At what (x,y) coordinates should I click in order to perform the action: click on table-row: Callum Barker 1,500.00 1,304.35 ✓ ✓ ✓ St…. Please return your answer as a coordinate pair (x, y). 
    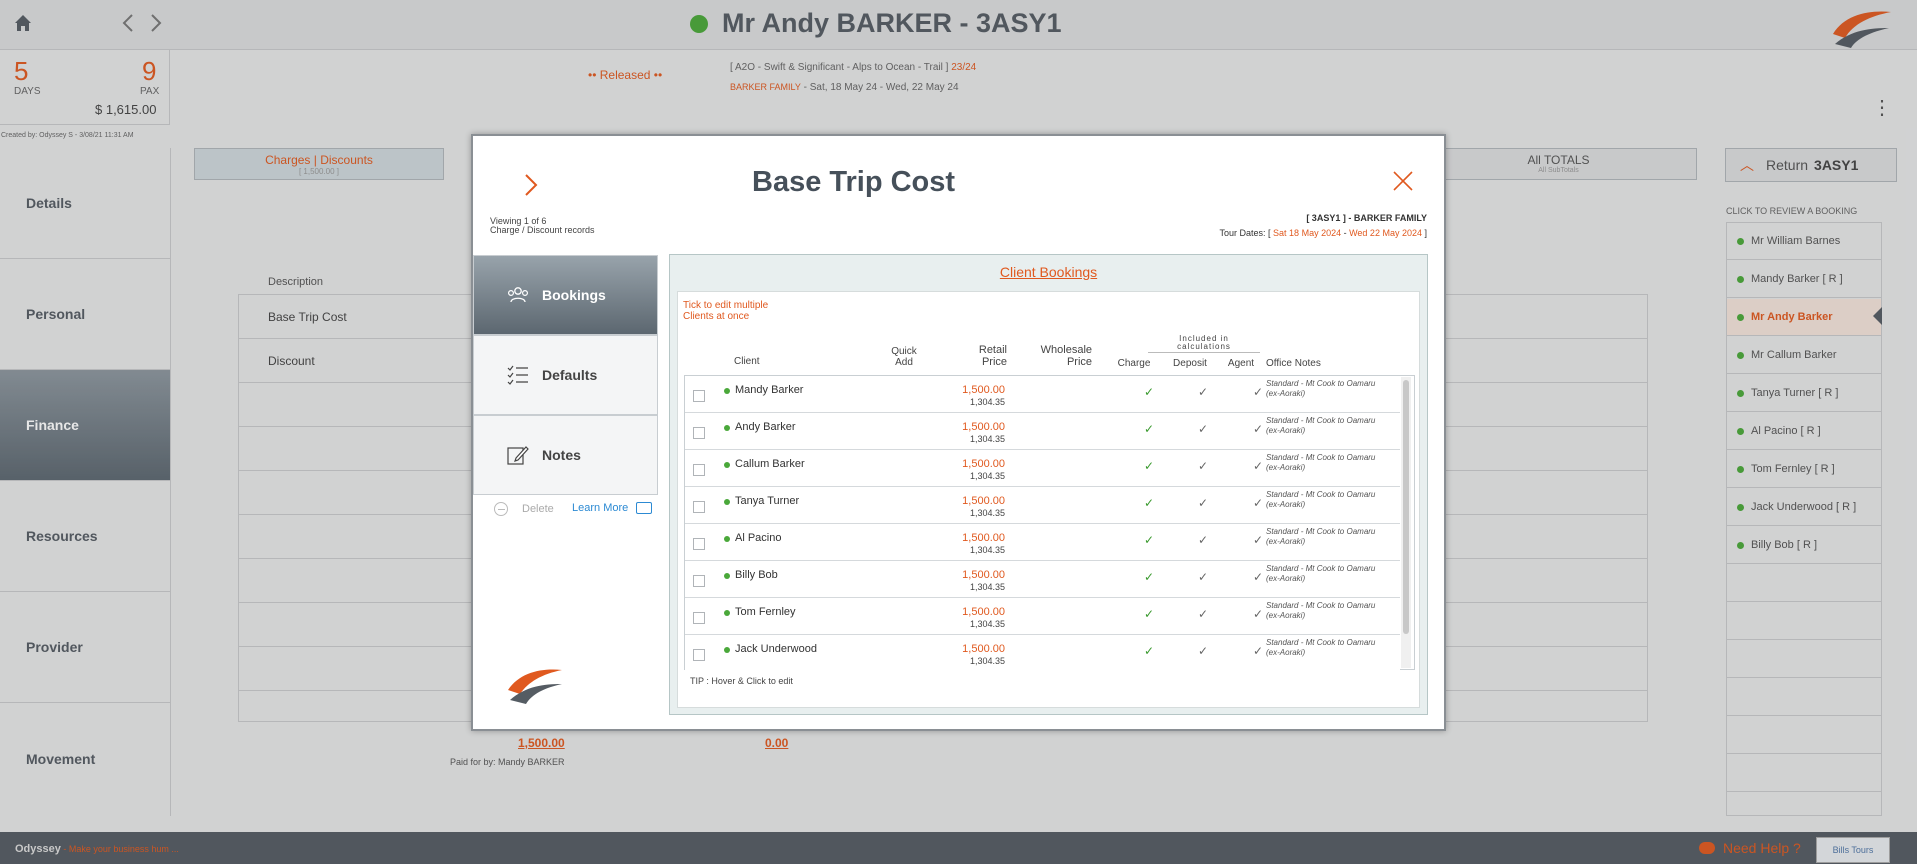
    Looking at the image, I should click on (1042, 468).